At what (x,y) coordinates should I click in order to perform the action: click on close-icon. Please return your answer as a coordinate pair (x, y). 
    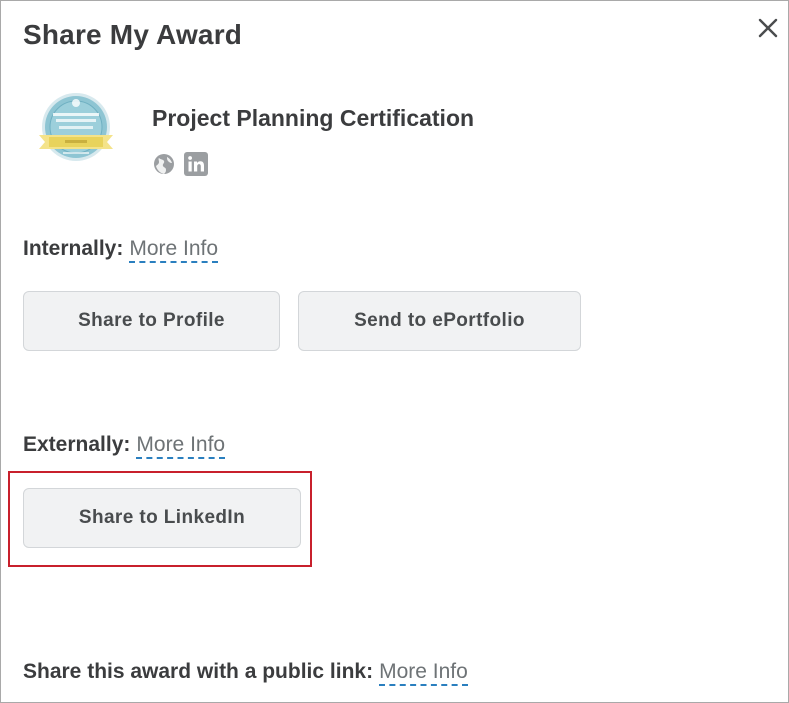
    Looking at the image, I should click on (768, 28).